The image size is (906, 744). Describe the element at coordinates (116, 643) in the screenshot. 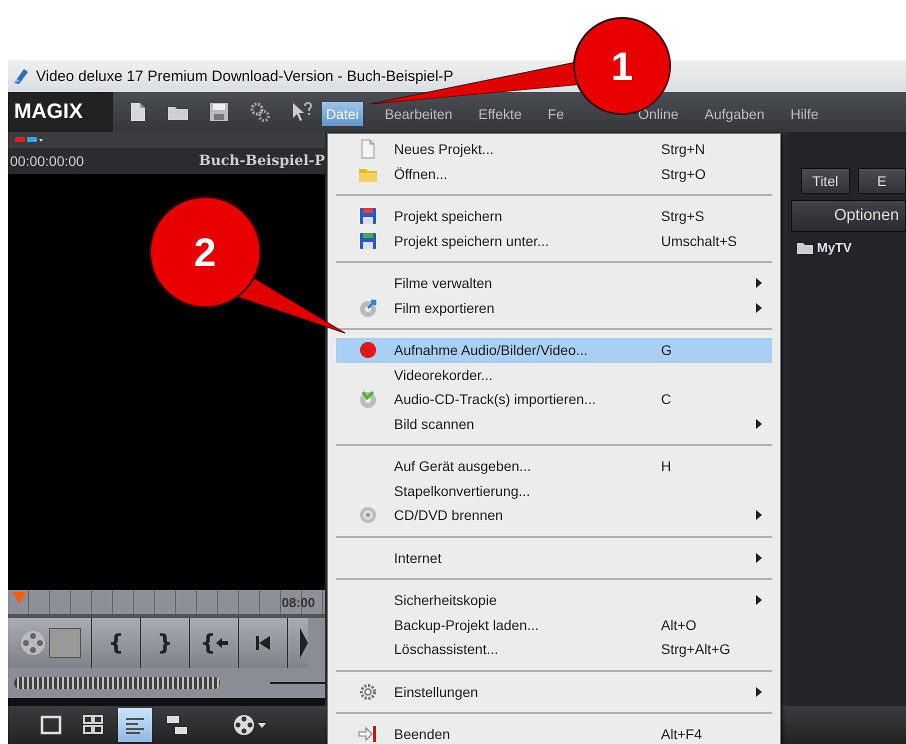

I see `marker-button: {` at that location.